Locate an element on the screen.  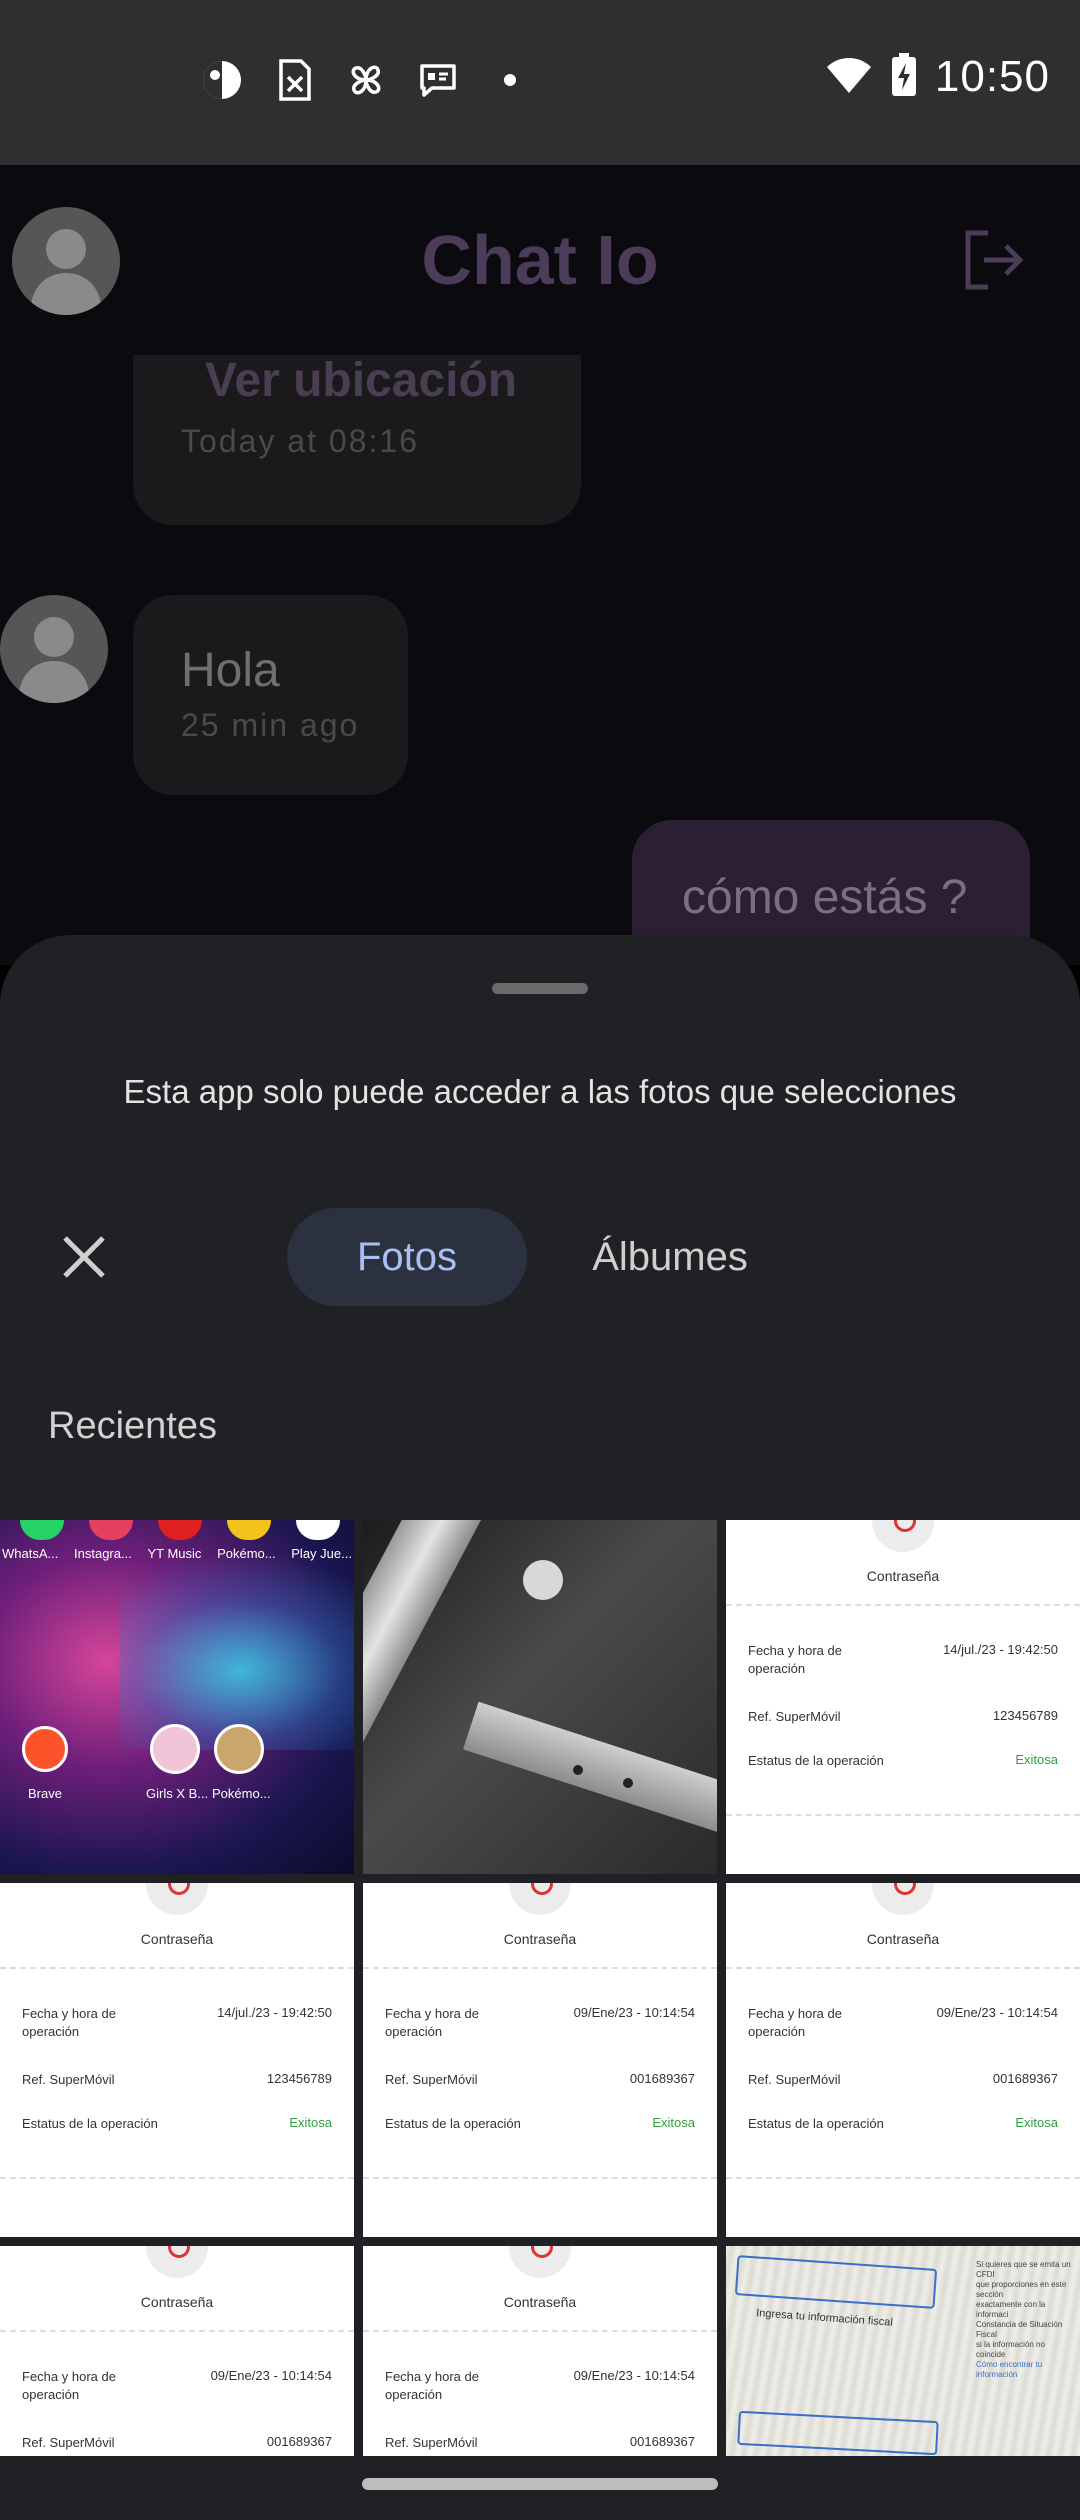
girls-x-battle-icon is located at coordinates (175, 1749).